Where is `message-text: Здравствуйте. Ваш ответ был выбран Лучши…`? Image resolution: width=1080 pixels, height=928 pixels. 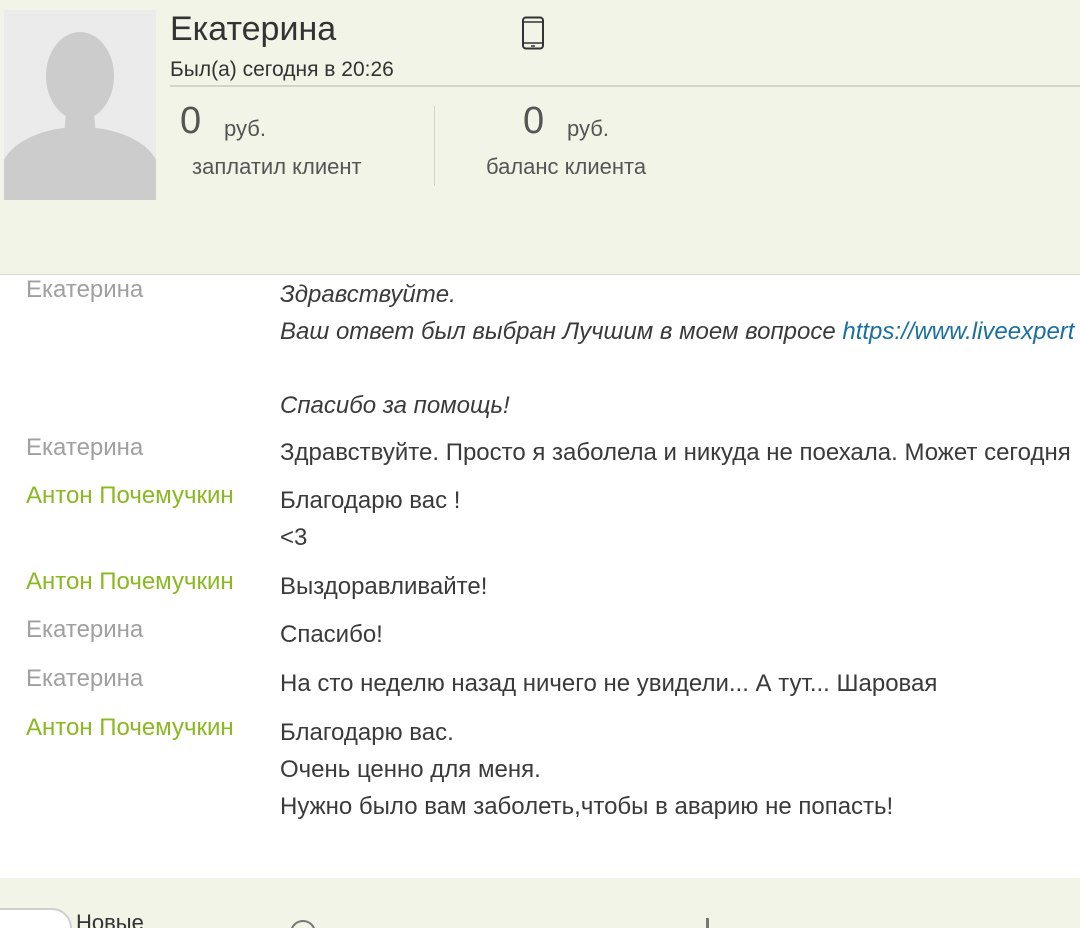 message-text: Здравствуйте. Ваш ответ был выбран Лучши… is located at coordinates (680, 350).